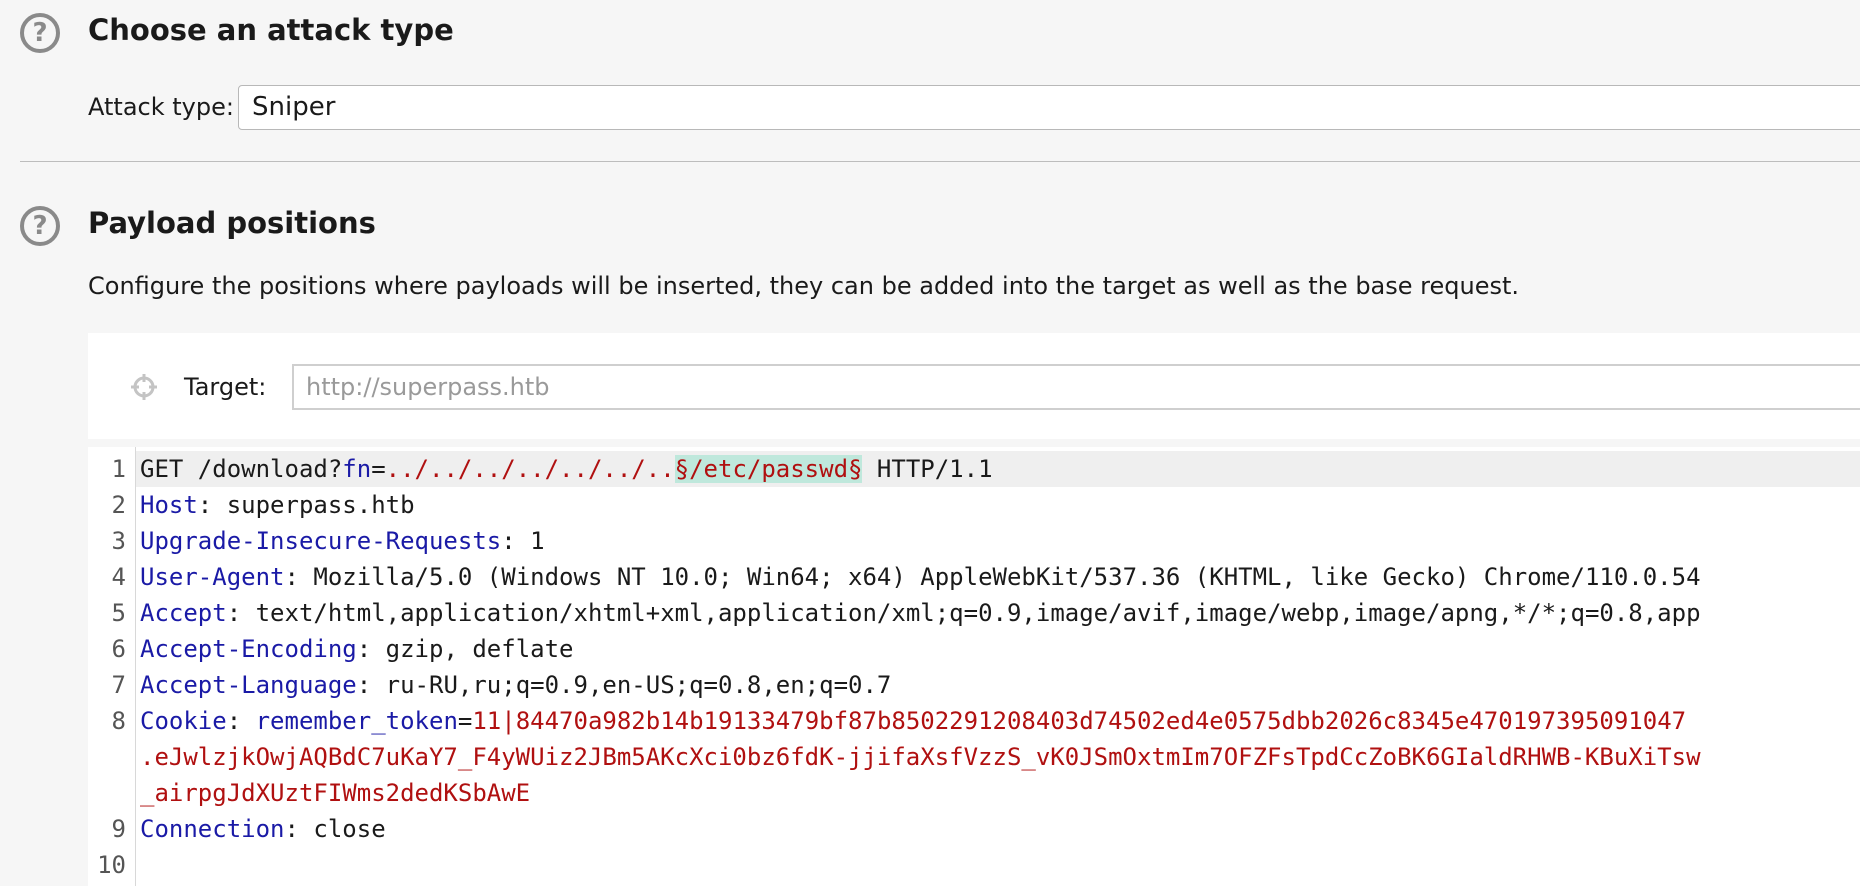 The width and height of the screenshot is (1860, 886). What do you see at coordinates (248, 685) in the screenshot?
I see `header-name: Accept-Language` at bounding box center [248, 685].